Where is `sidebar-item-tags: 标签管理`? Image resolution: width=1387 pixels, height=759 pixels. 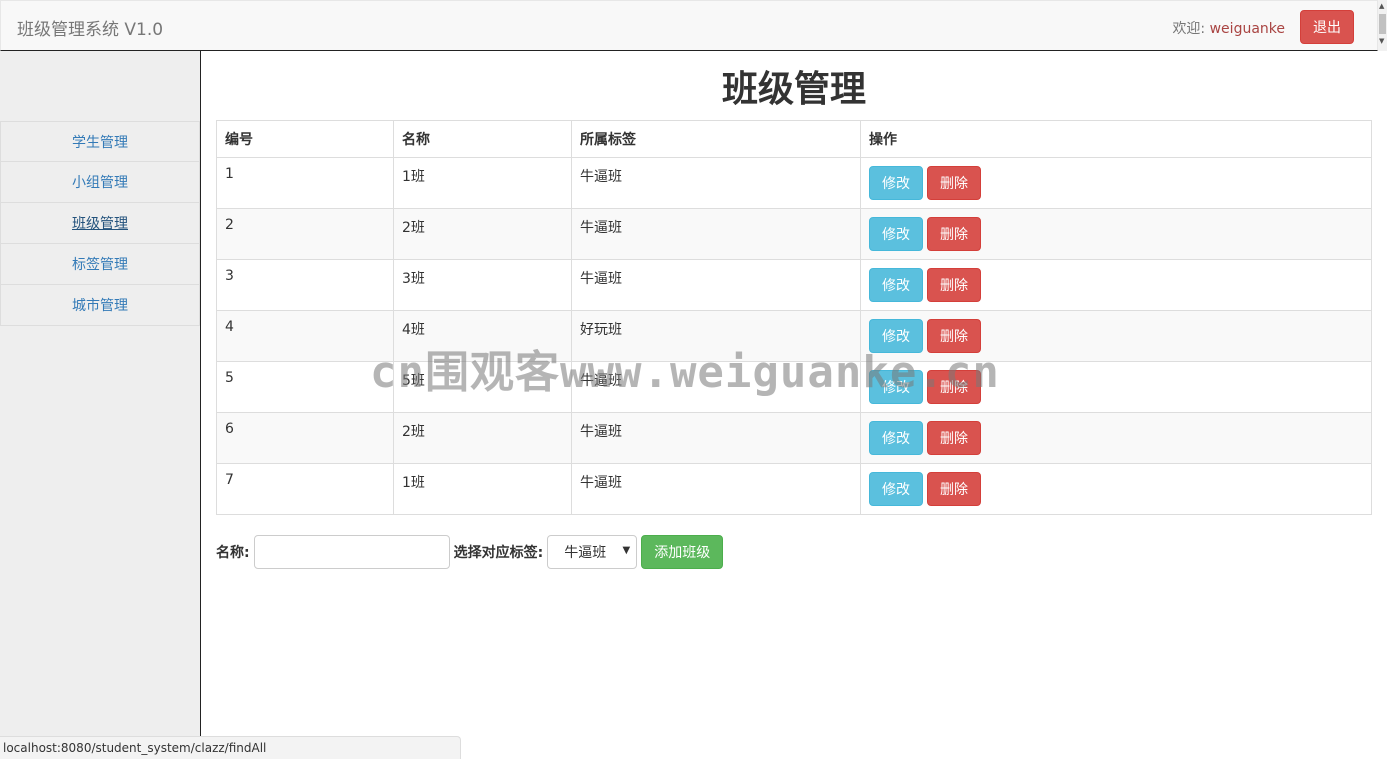 sidebar-item-tags: 标签管理 is located at coordinates (100, 264).